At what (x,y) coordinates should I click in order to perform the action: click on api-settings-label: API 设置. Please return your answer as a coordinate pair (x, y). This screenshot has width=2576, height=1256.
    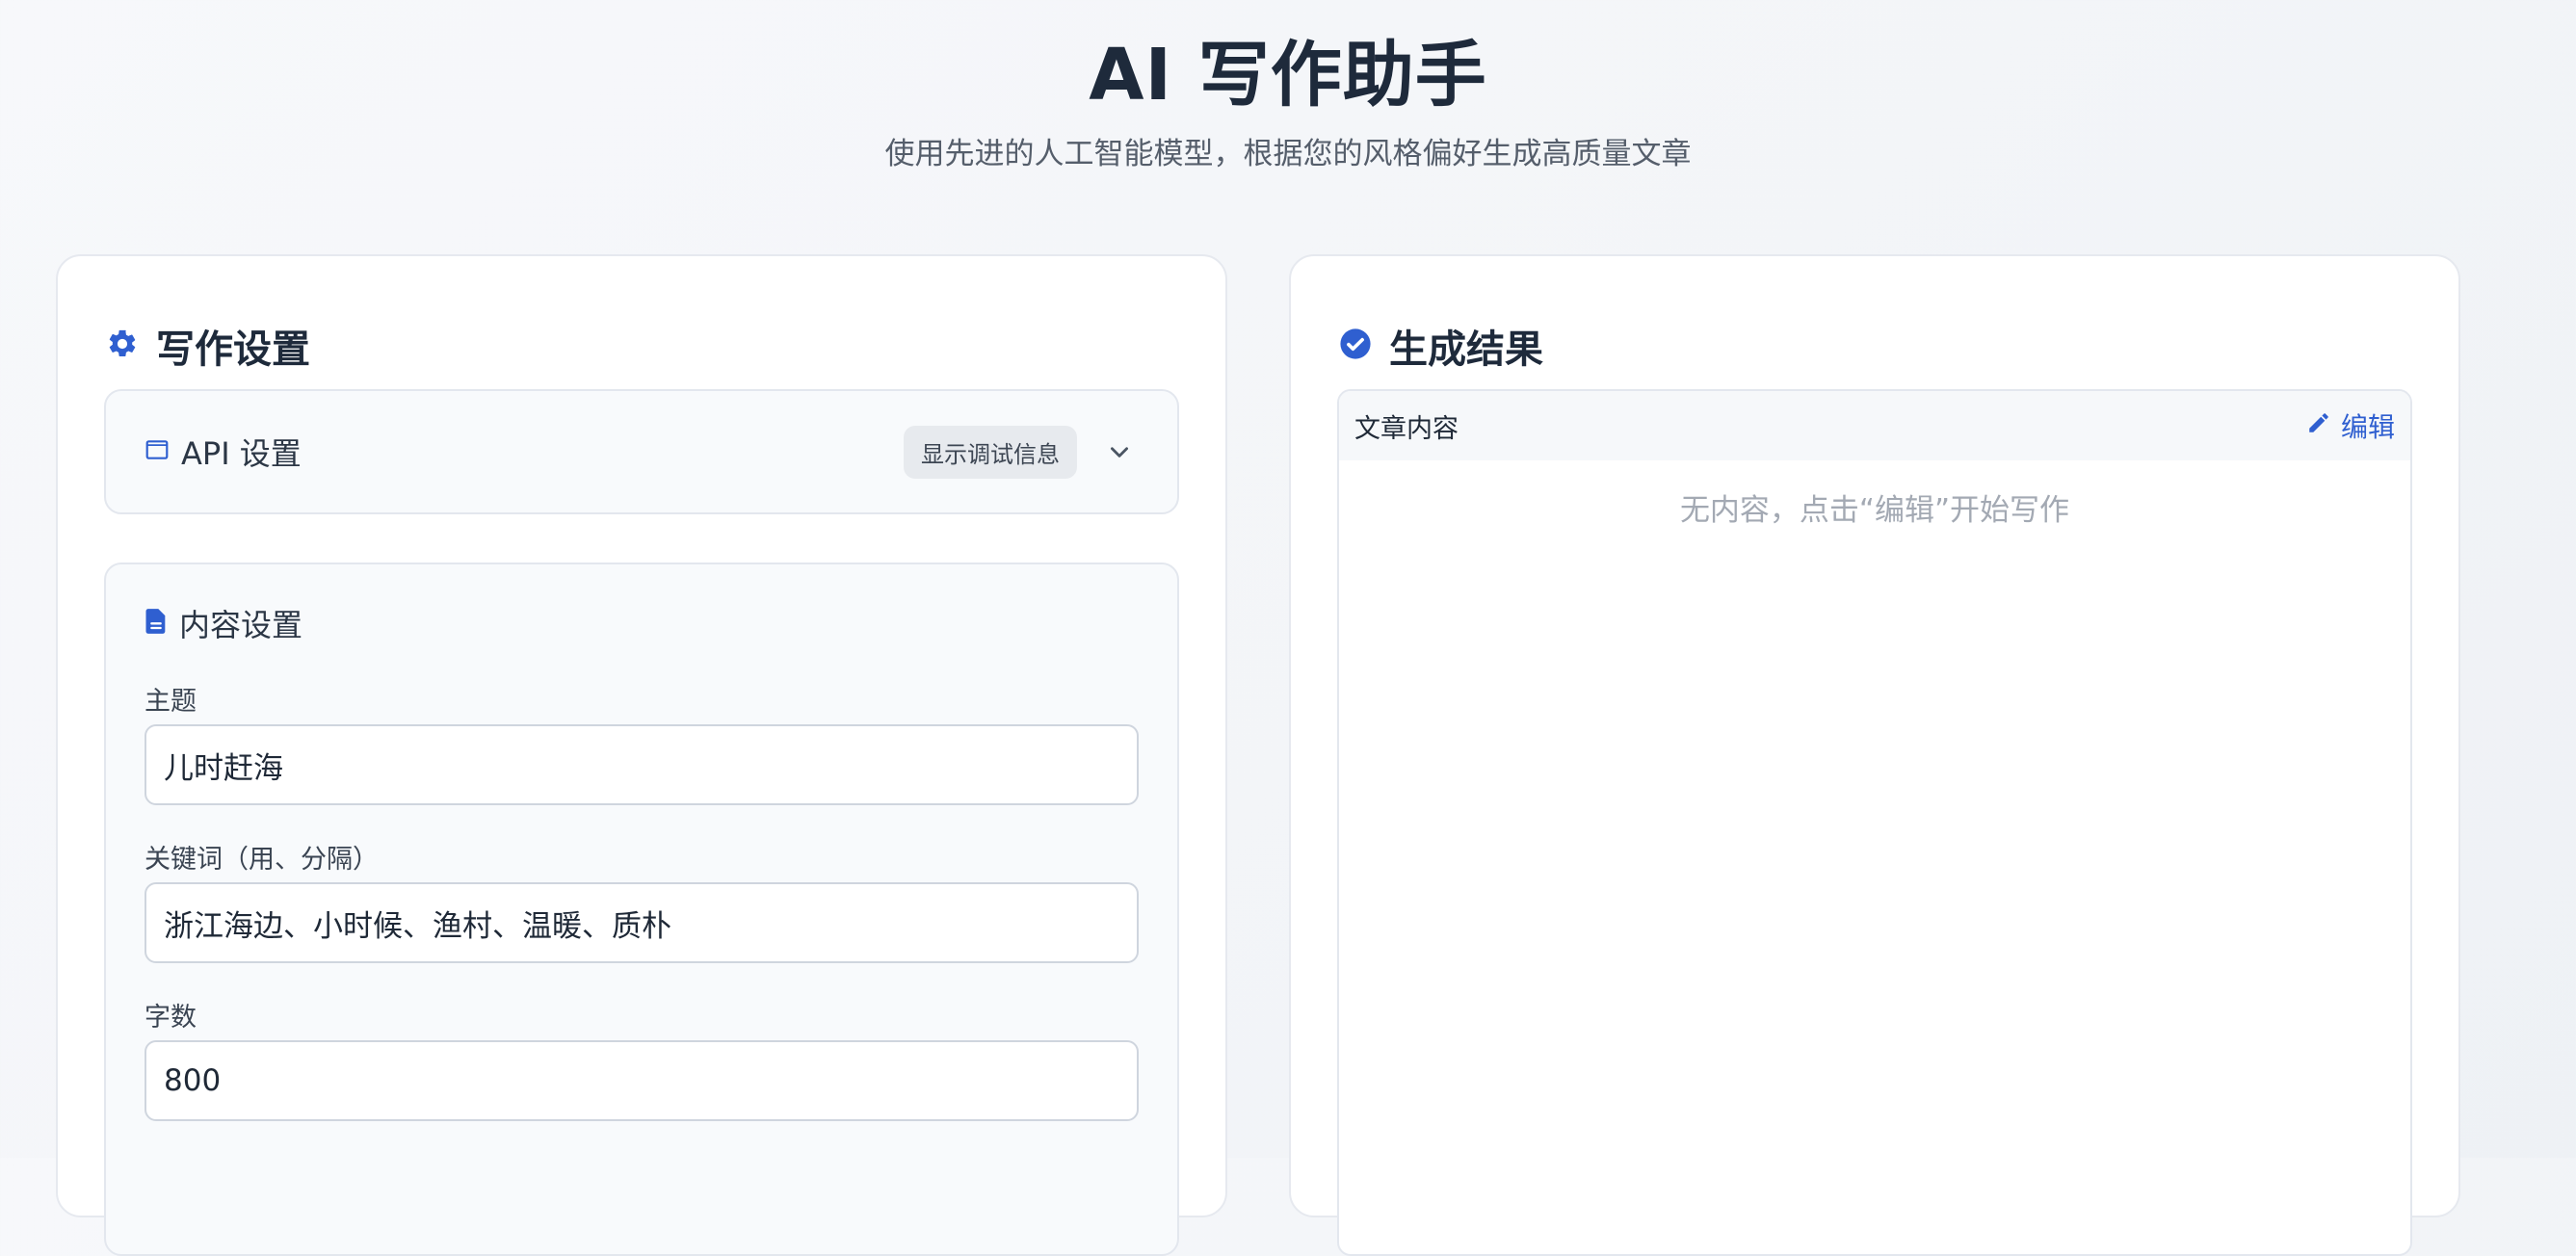
    Looking at the image, I should click on (241, 453).